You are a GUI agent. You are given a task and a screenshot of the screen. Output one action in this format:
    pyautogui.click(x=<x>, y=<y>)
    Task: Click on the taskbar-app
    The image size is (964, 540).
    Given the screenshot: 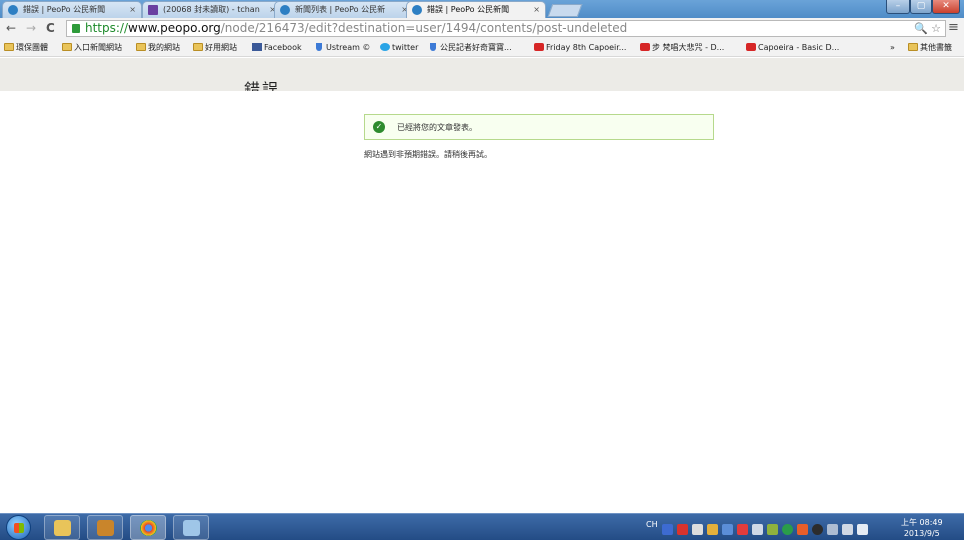 What is the action you would take?
    pyautogui.click(x=105, y=527)
    